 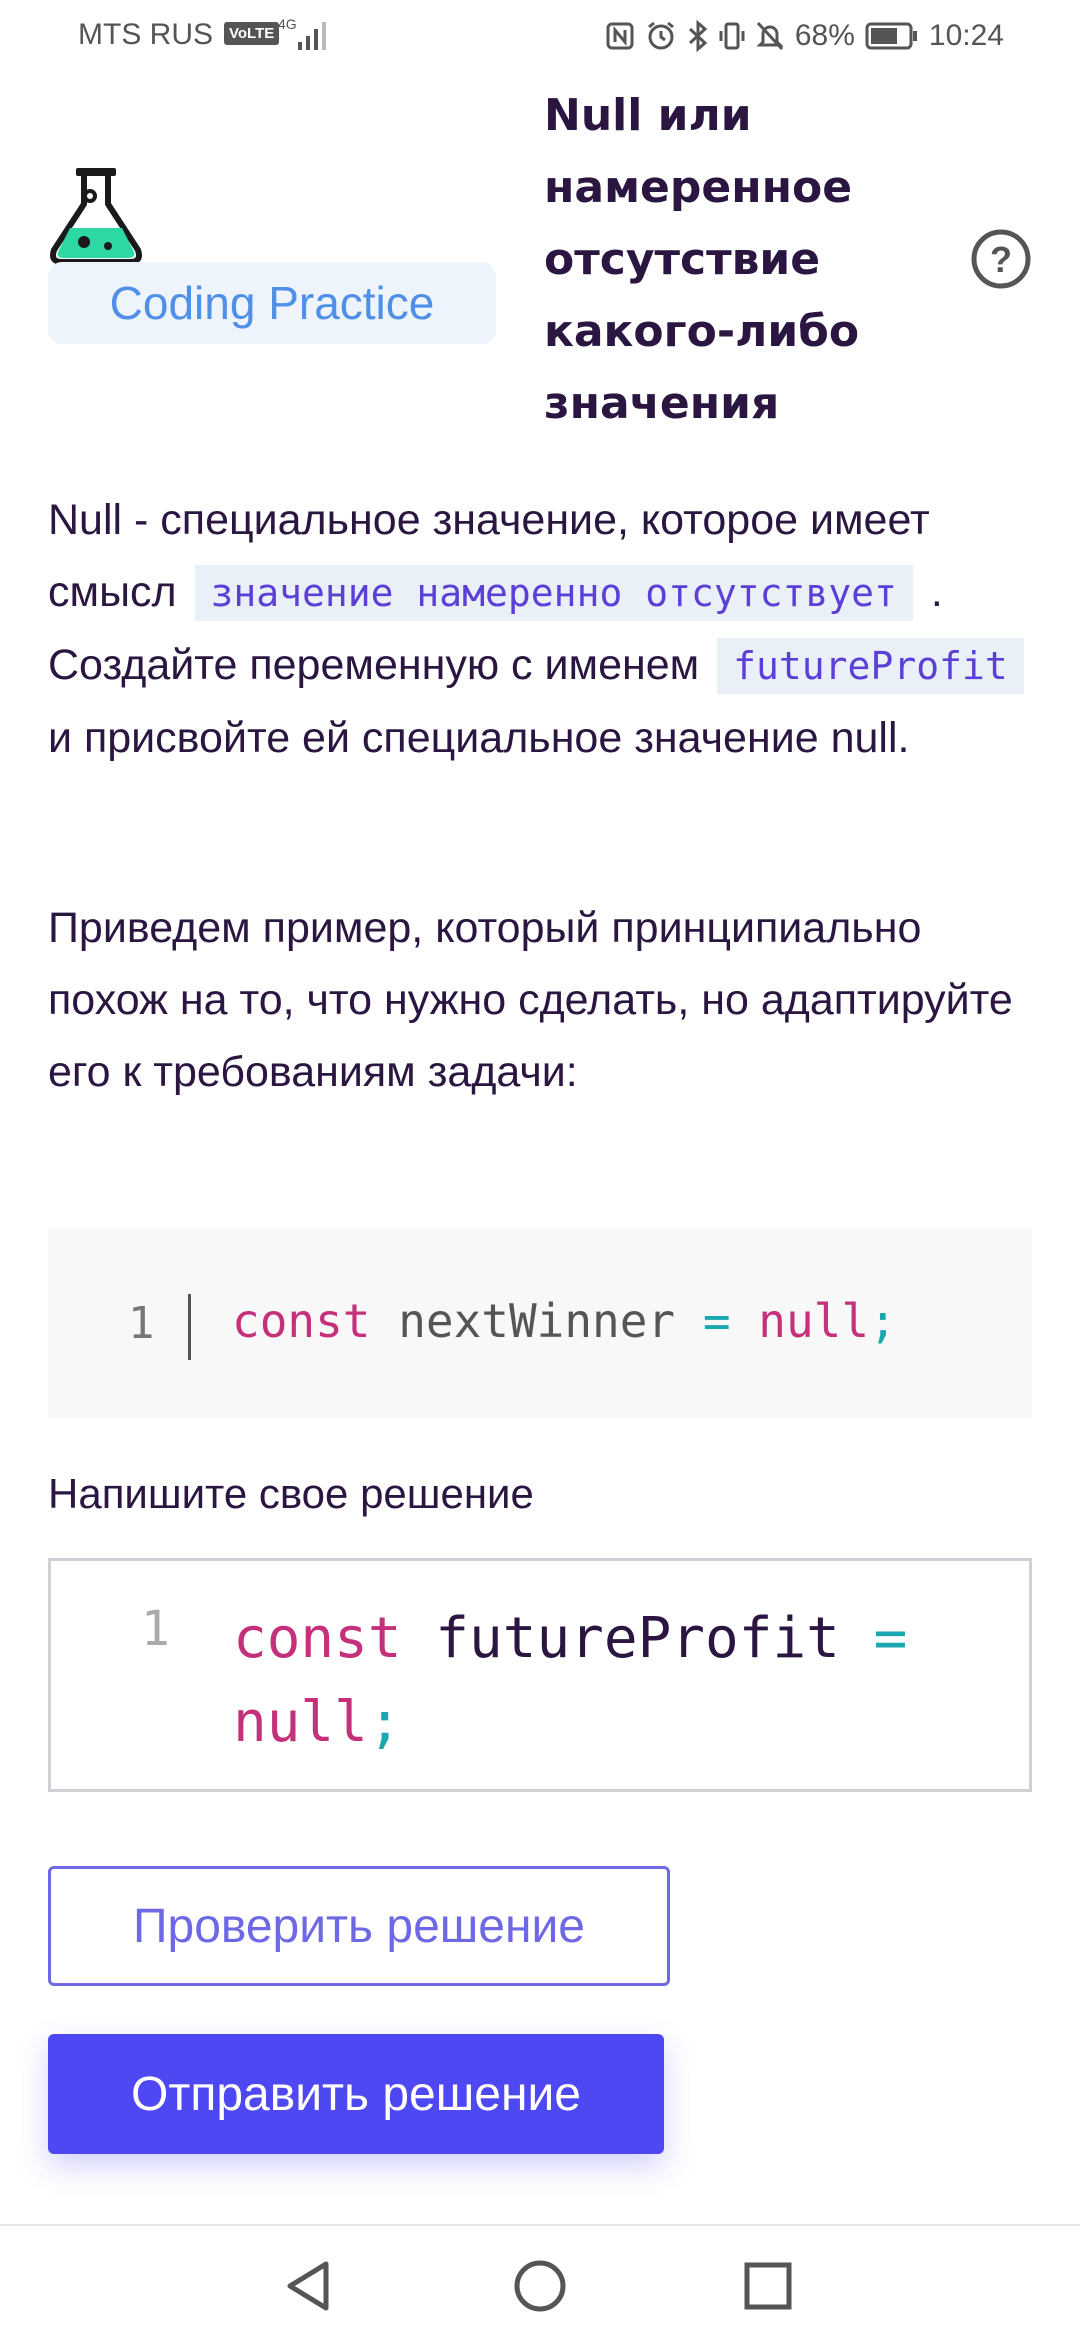 What do you see at coordinates (613, 1681) in the screenshot?
I see `editor-code-line: const futureProfit = null;` at bounding box center [613, 1681].